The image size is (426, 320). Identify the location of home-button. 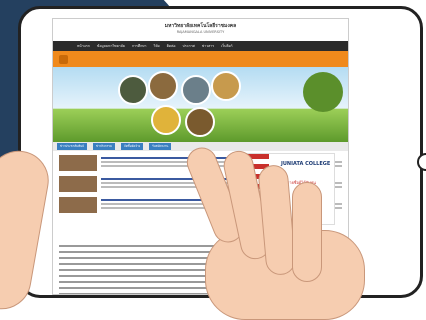
(421, 162).